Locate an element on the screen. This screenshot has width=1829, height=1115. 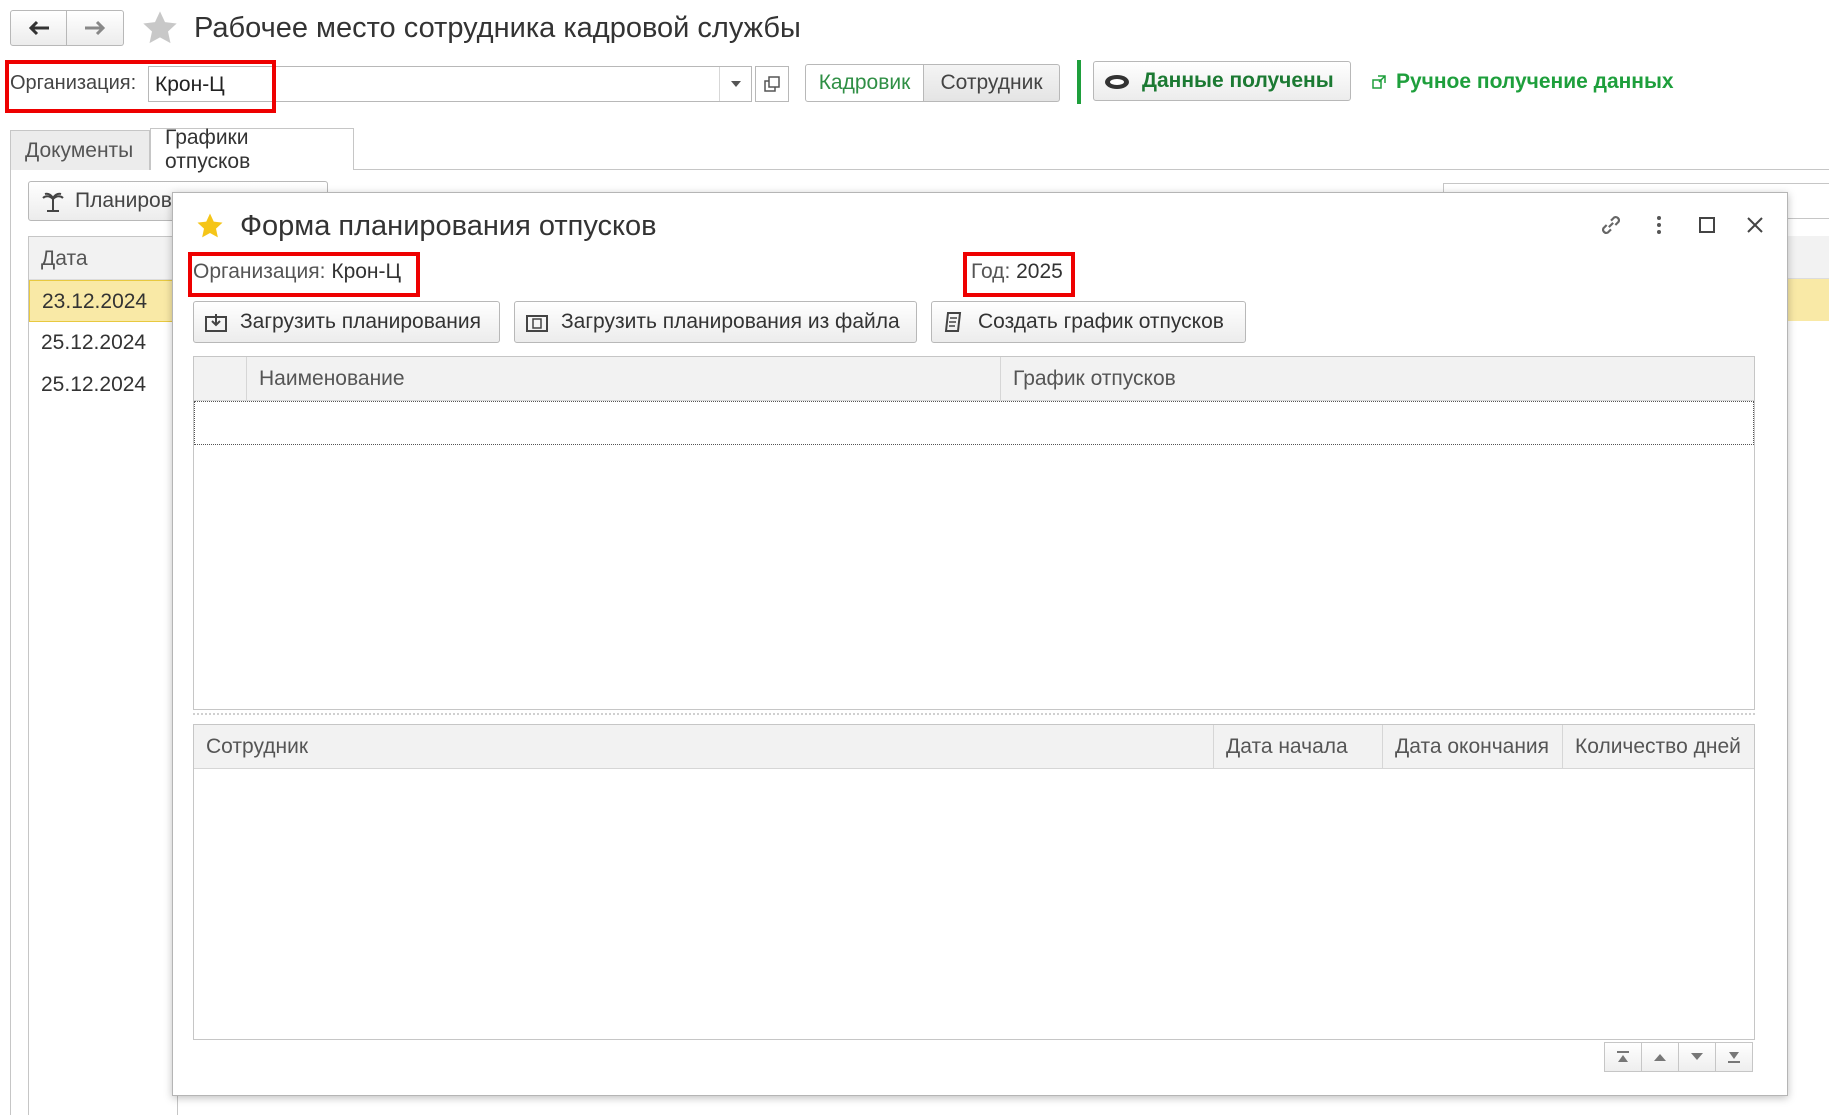
dialog-org-label: Организация: is located at coordinates (259, 271).